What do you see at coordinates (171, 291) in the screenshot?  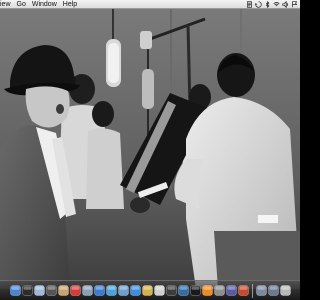 I see `facetime-icon` at bounding box center [171, 291].